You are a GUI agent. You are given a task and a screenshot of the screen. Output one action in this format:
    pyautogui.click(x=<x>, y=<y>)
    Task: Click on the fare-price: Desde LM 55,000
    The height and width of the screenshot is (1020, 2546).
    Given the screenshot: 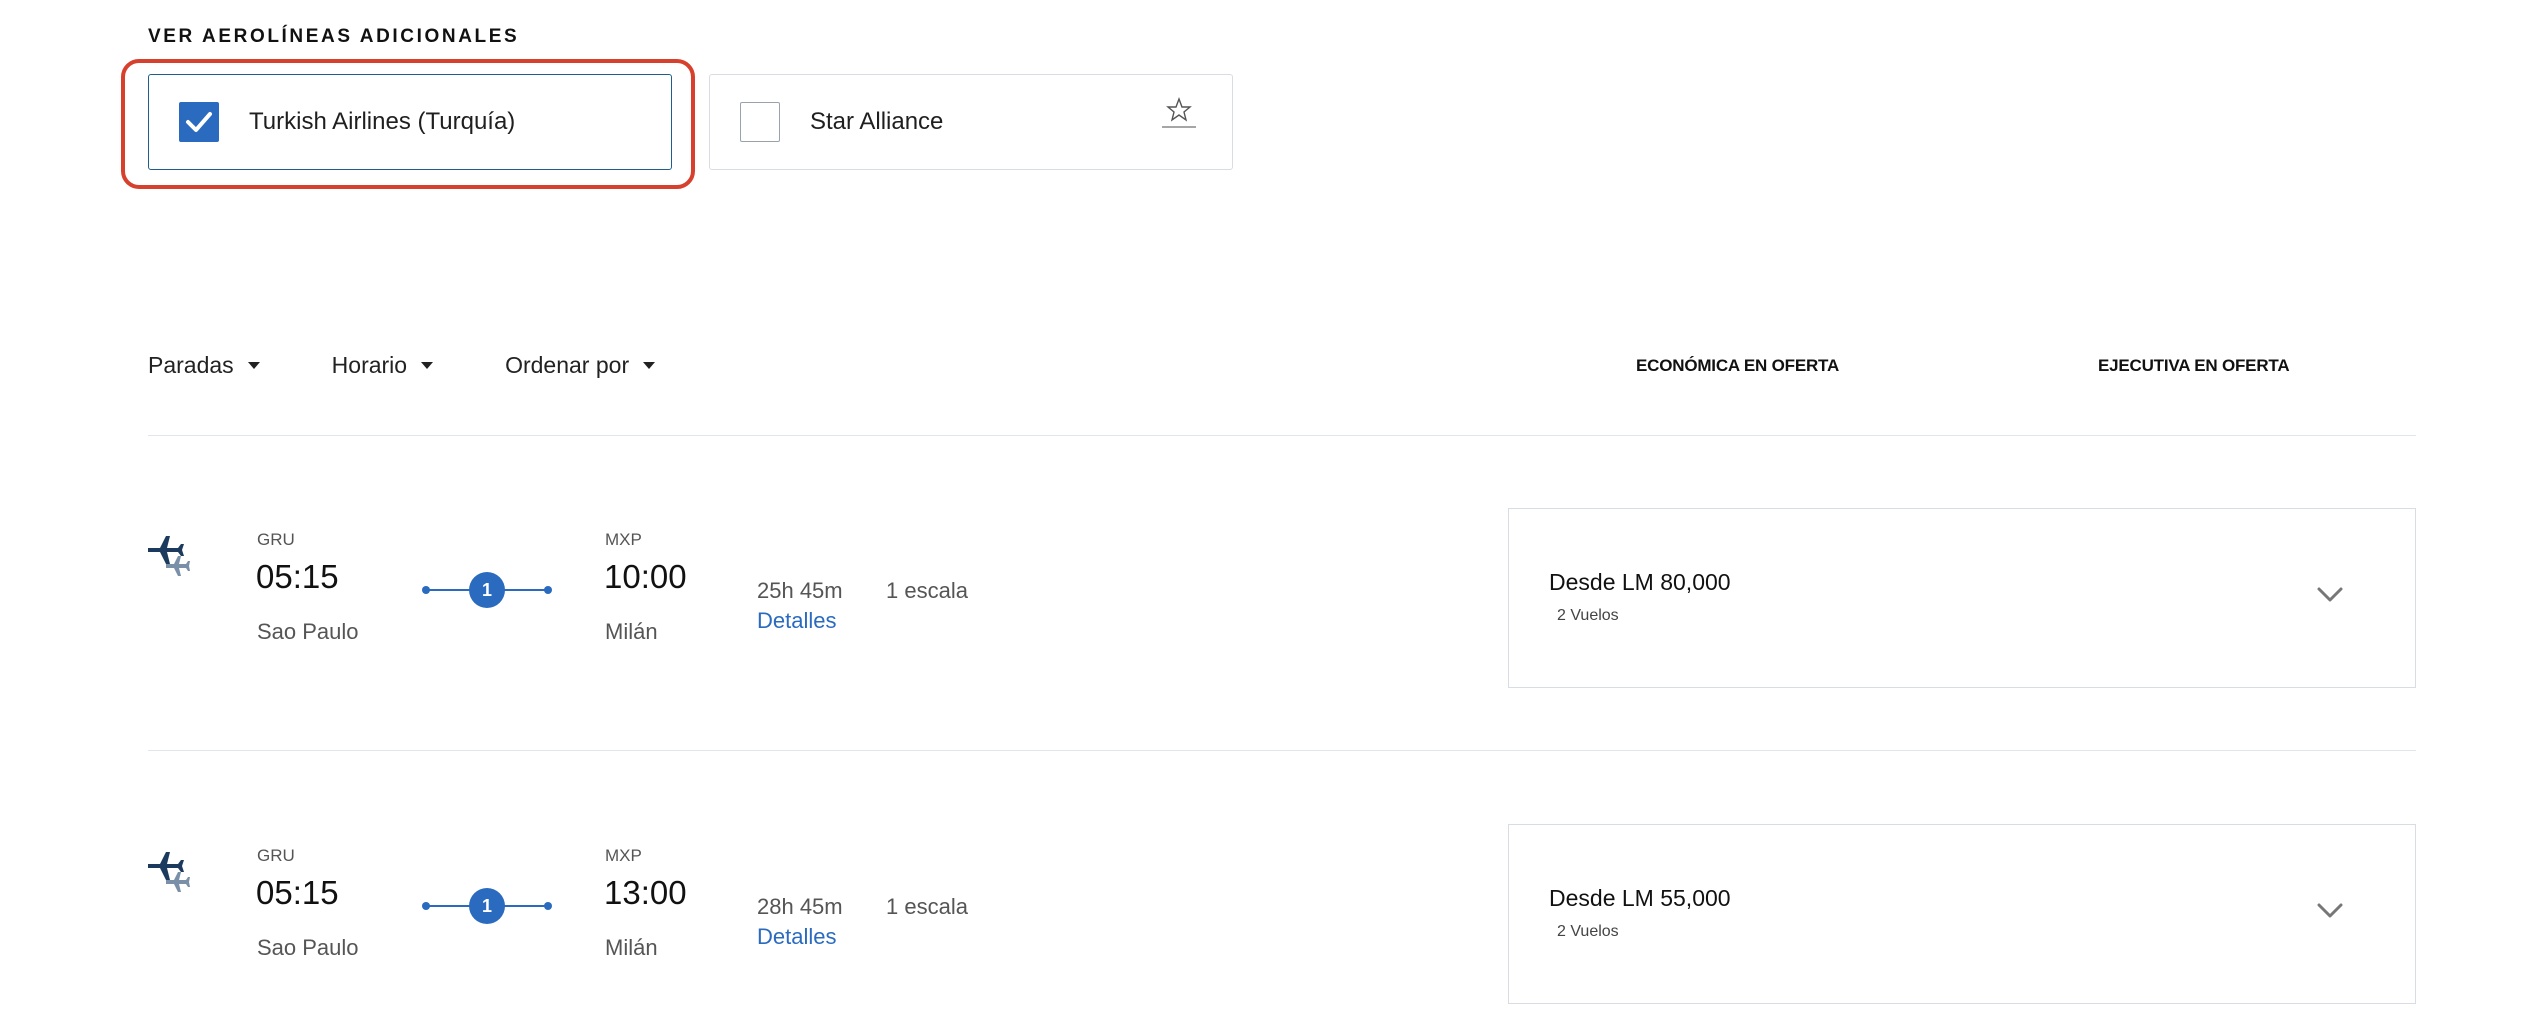 What is the action you would take?
    pyautogui.click(x=1640, y=898)
    